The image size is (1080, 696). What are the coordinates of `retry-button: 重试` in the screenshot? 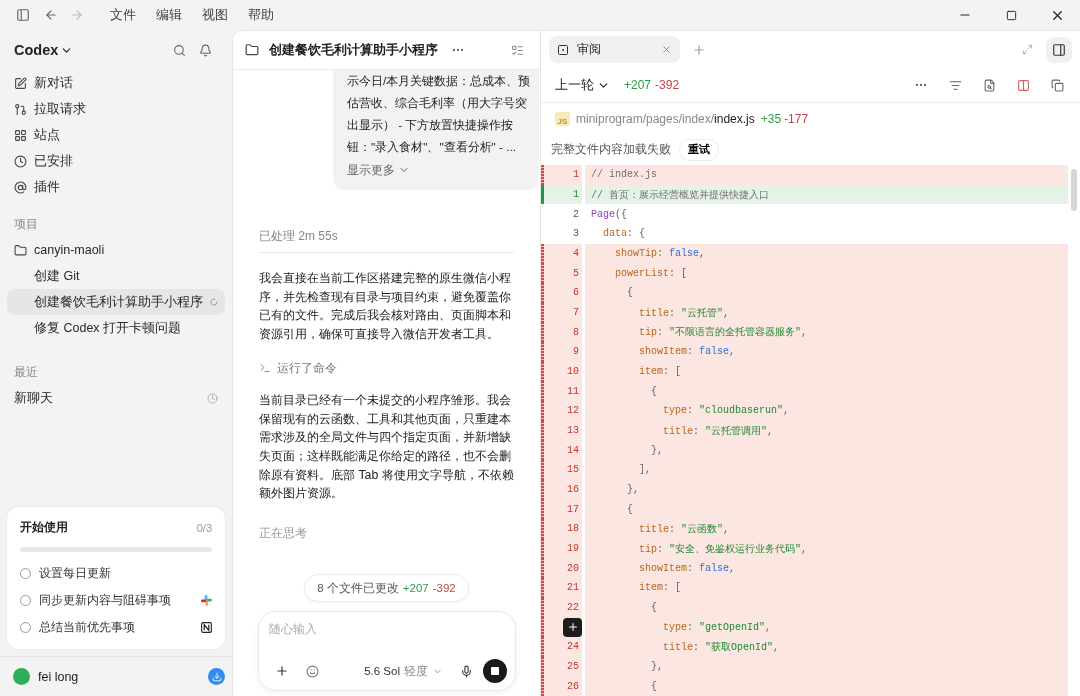 It's located at (699, 149).